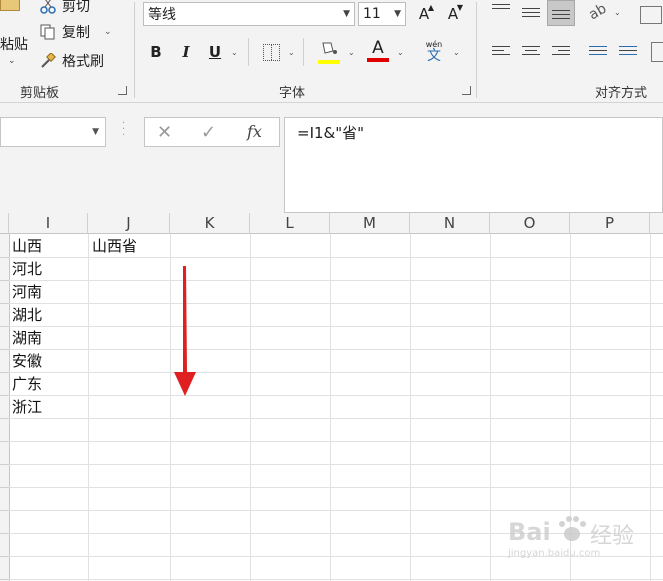  Describe the element at coordinates (27, 315) in the screenshot. I see `cell-i4: 湖北` at that location.